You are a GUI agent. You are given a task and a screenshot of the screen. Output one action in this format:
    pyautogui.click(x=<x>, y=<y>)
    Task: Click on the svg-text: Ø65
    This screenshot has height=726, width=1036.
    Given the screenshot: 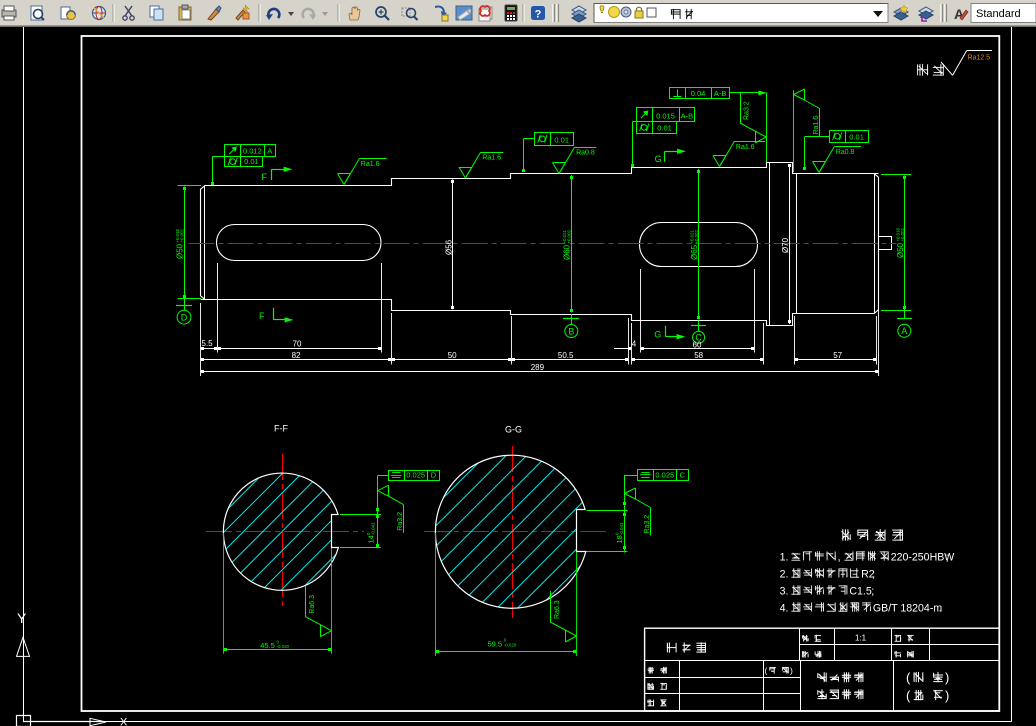 What is the action you would take?
    pyautogui.click(x=694, y=252)
    